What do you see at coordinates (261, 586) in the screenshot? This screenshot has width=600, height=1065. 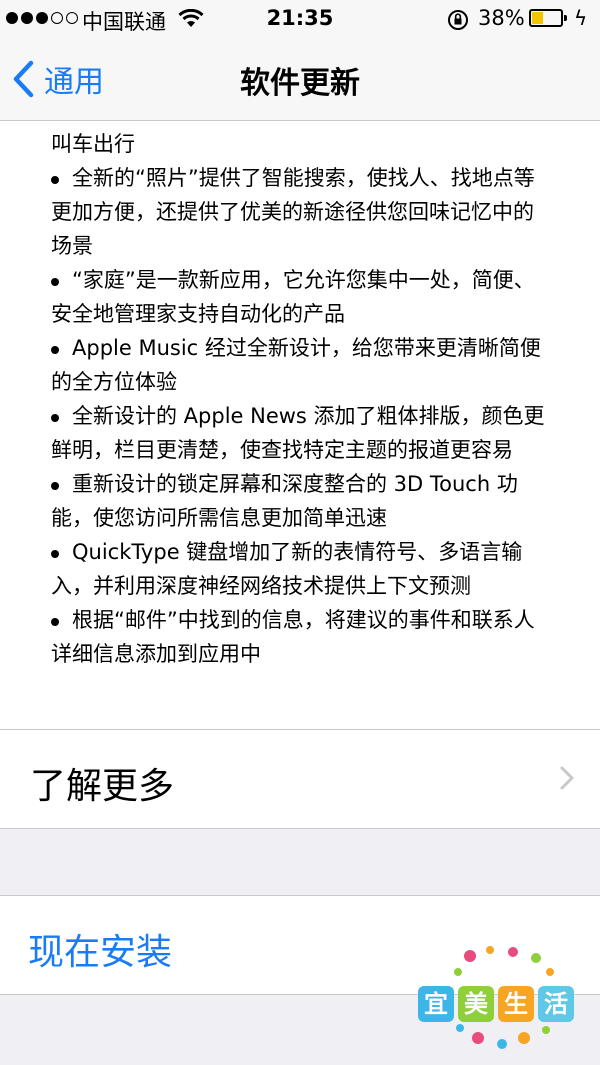 I see `release-note-line: 入，并利用深度神经网络技术提供上下文预测` at bounding box center [261, 586].